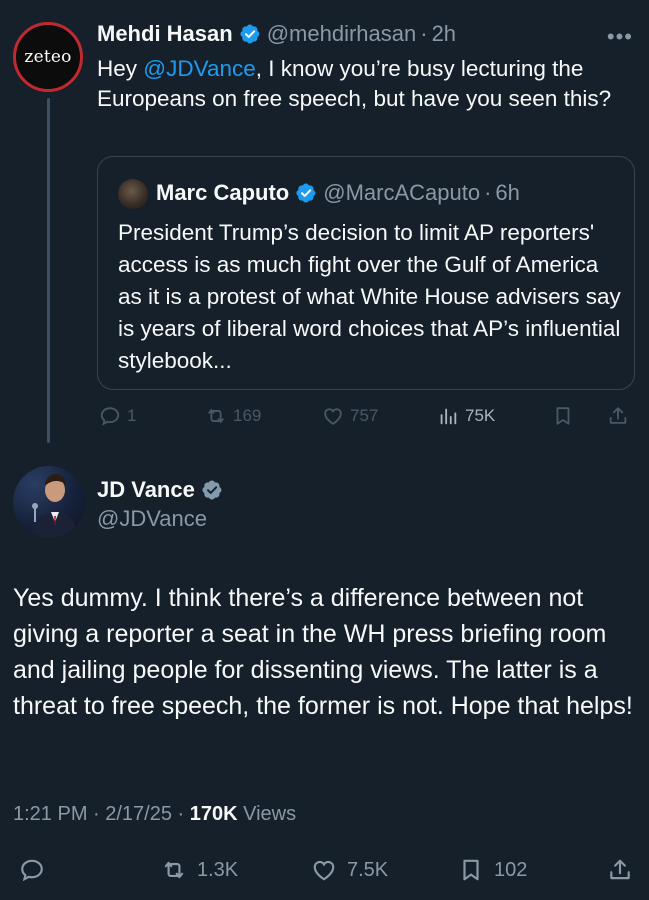  What do you see at coordinates (444, 34) in the screenshot?
I see `tweet-time: 2h` at bounding box center [444, 34].